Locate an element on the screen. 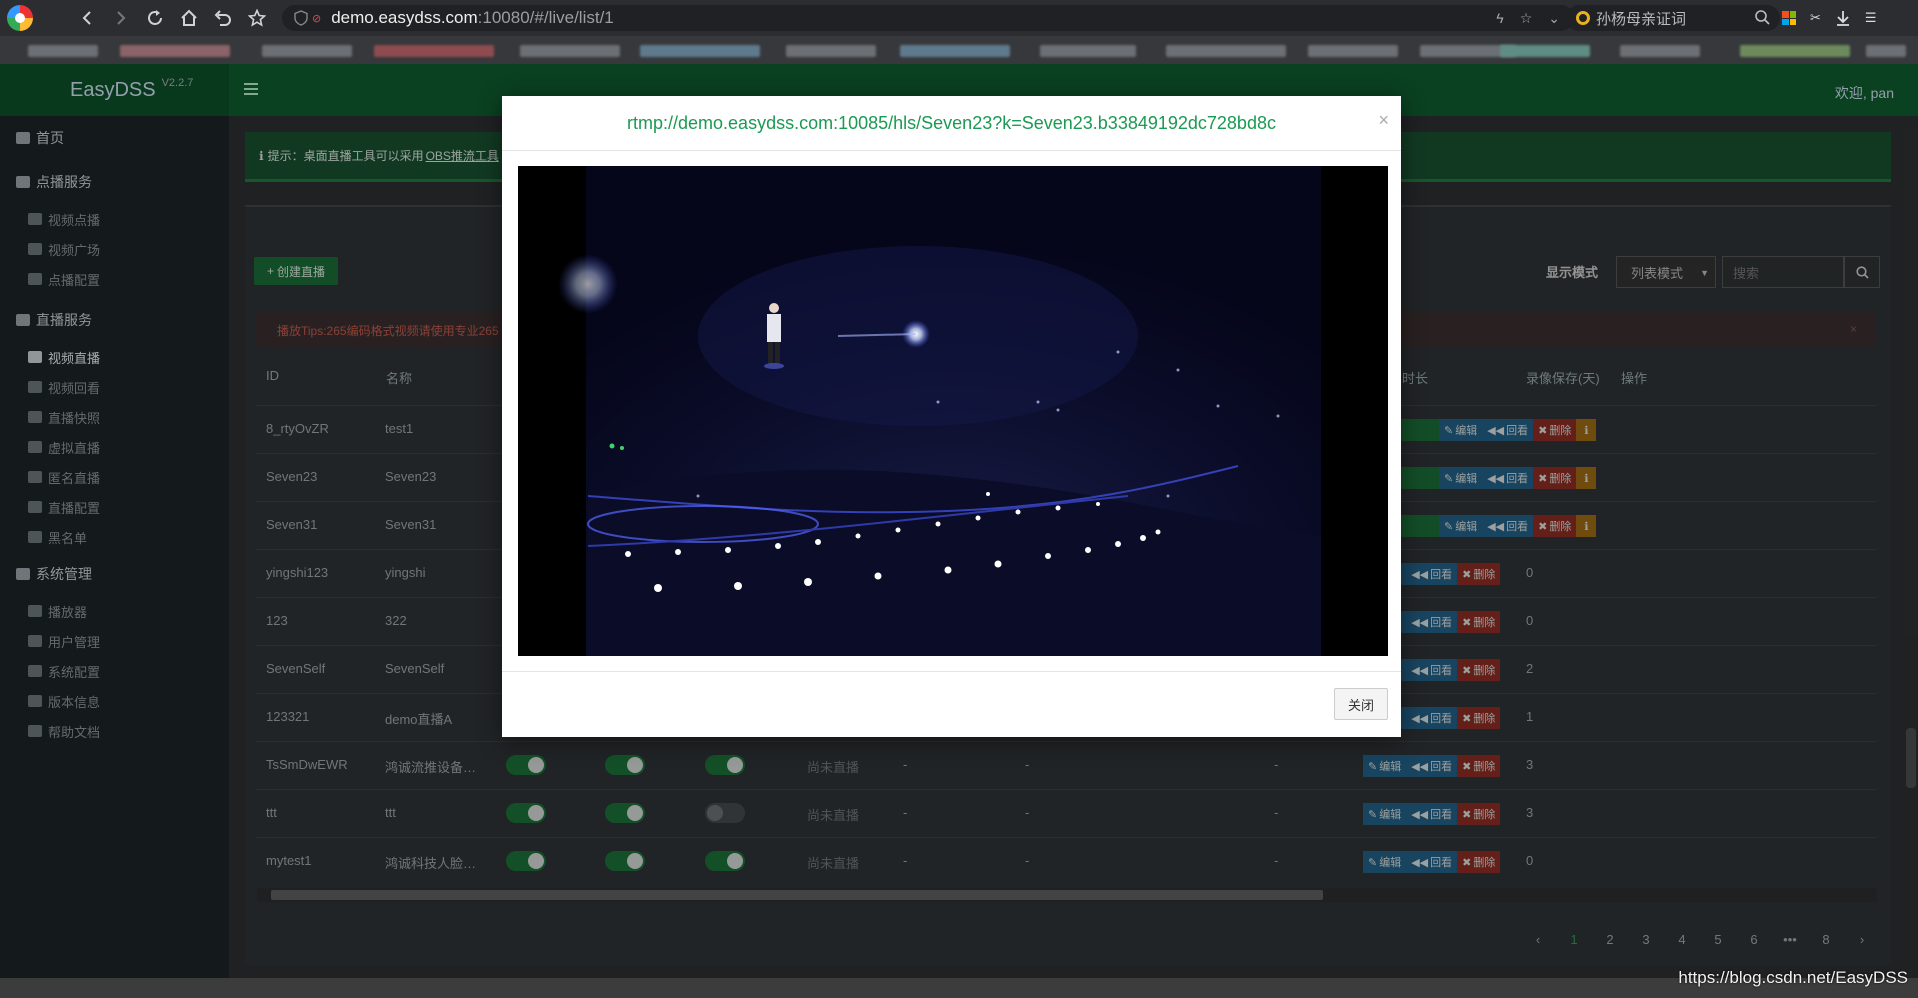 The width and height of the screenshot is (1918, 998). back-icon is located at coordinates (87, 18).